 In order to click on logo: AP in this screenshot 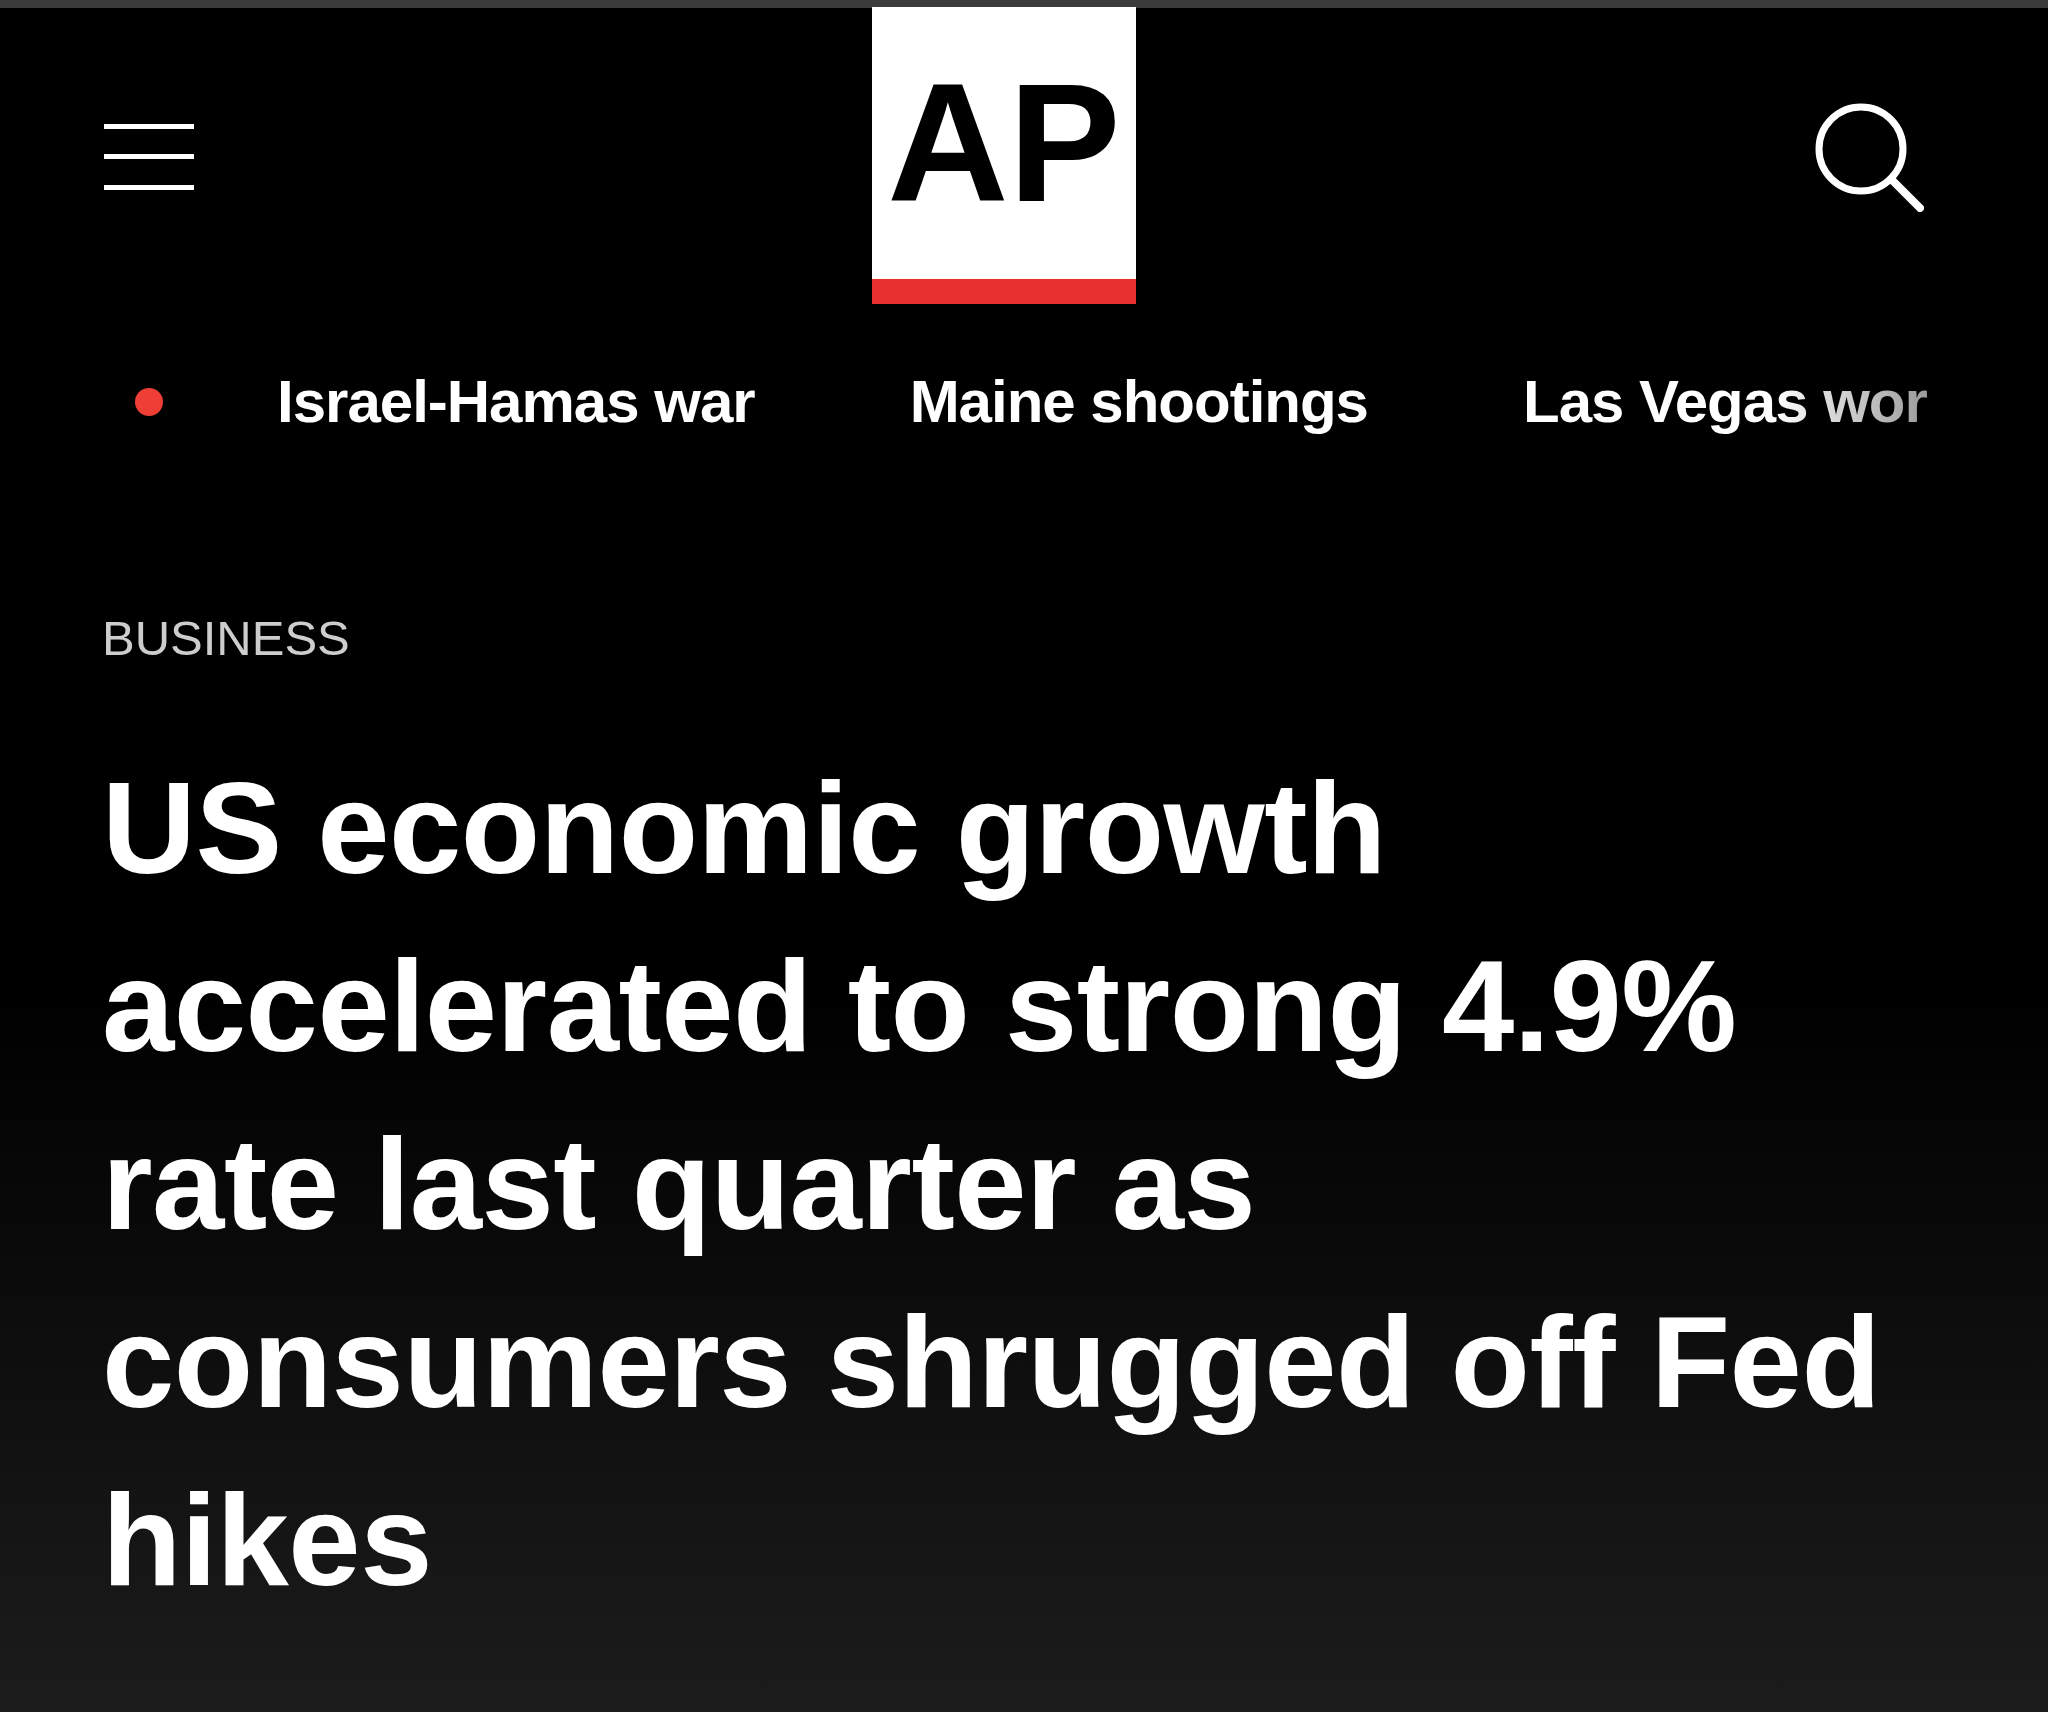, I will do `click(1004, 155)`.